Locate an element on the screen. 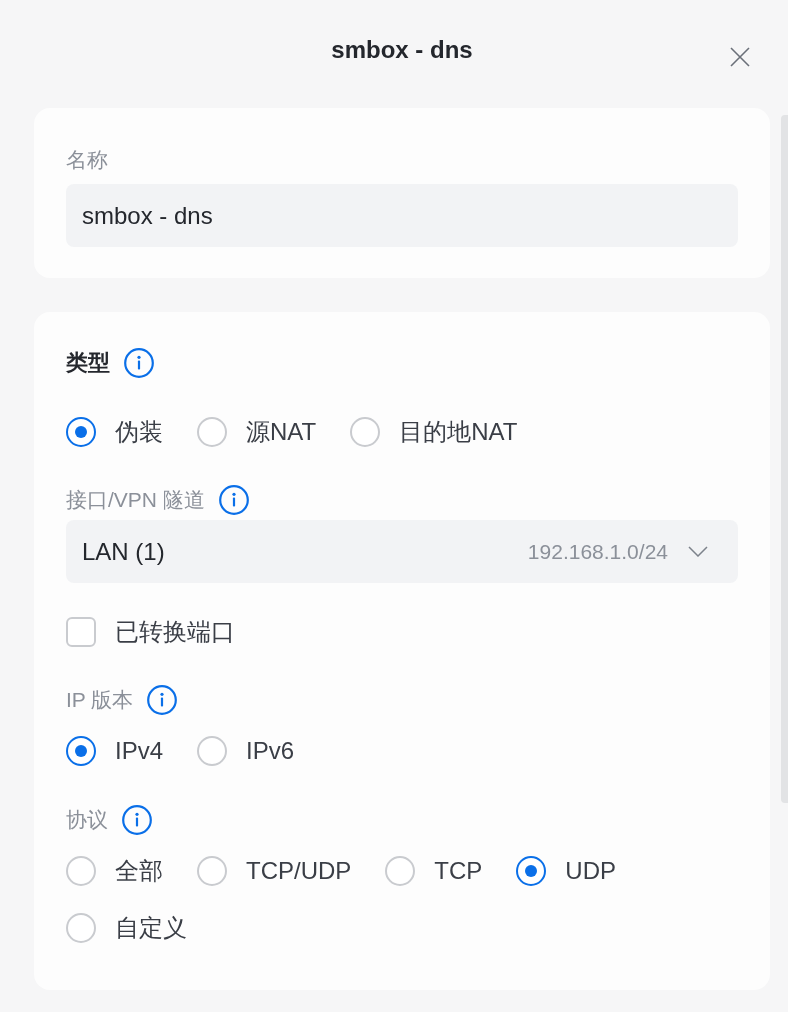  radio-option: 伪装 is located at coordinates (114, 432).